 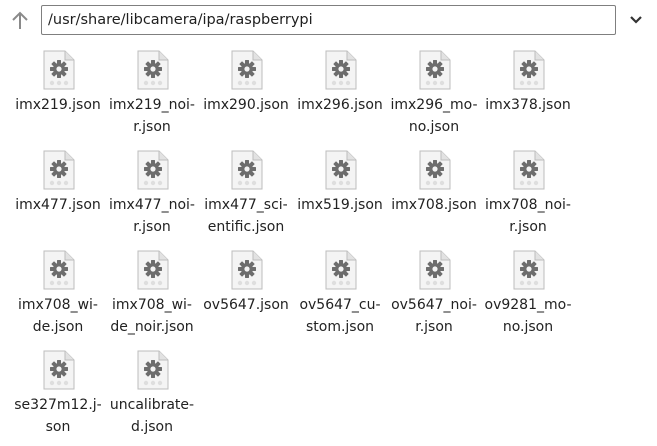 I want to click on arrow-up-icon, so click(x=20, y=20).